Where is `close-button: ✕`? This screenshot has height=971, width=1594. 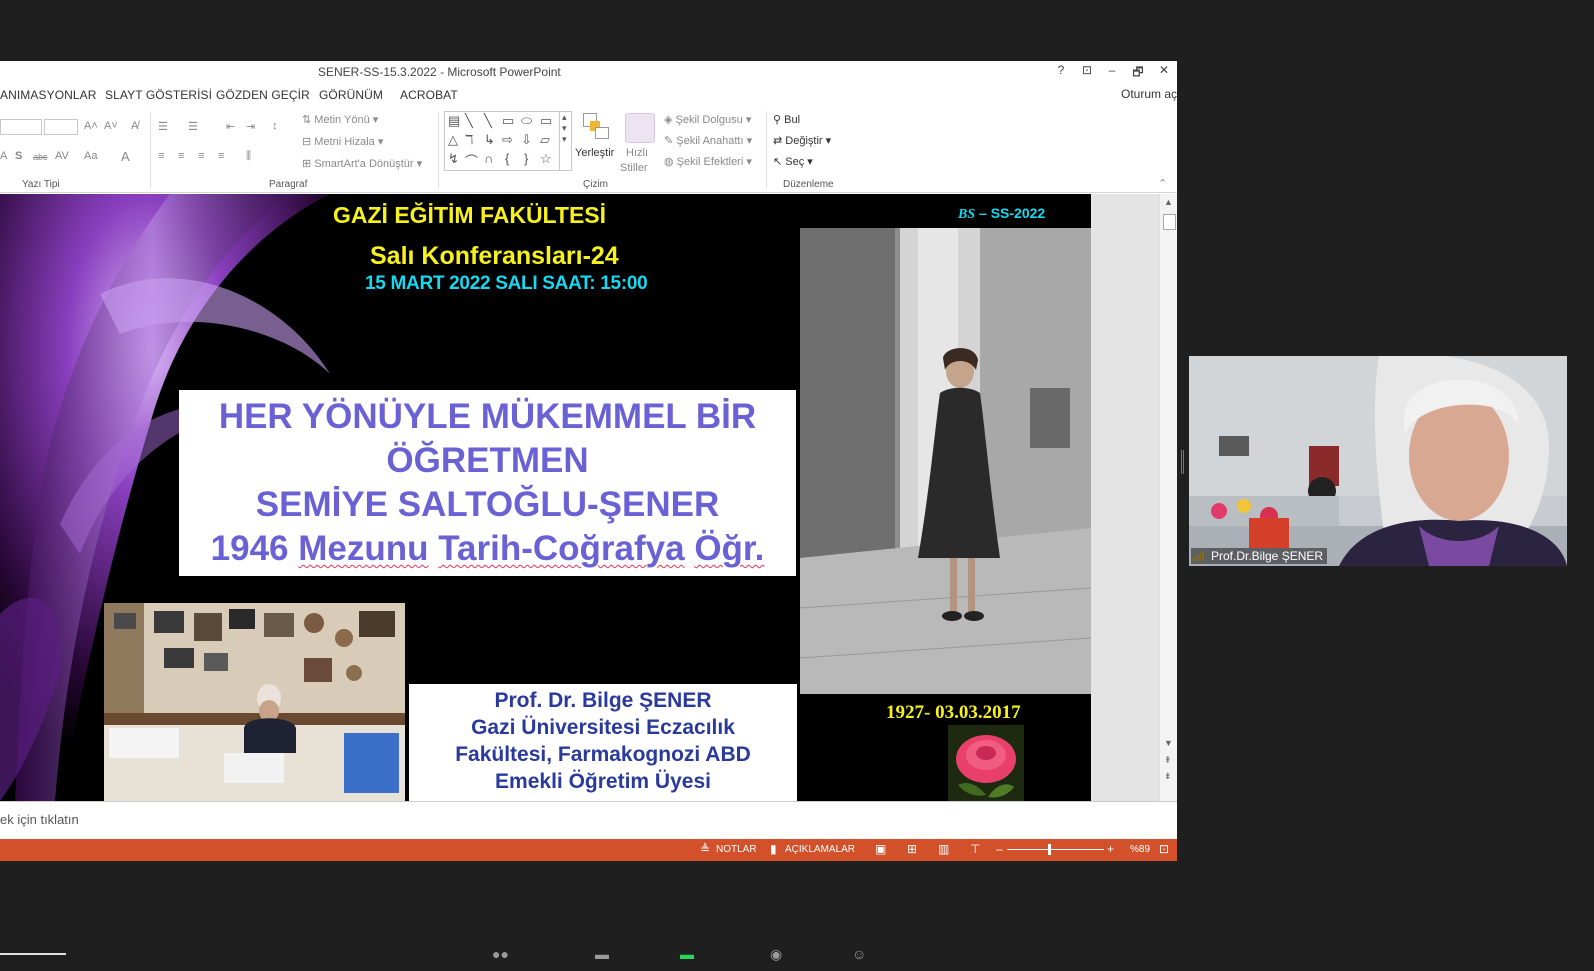
close-button: ✕ is located at coordinates (1164, 70).